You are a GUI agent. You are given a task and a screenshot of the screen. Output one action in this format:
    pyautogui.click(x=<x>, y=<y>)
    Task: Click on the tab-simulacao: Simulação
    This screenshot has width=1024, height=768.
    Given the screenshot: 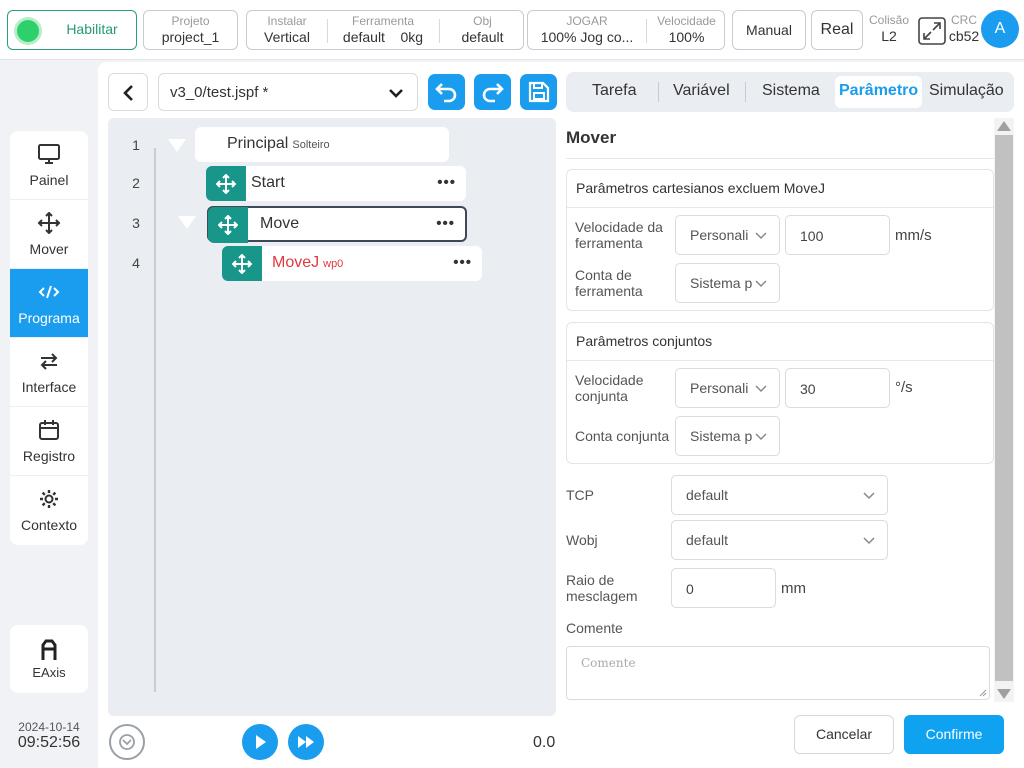 What is the action you would take?
    pyautogui.click(x=966, y=91)
    